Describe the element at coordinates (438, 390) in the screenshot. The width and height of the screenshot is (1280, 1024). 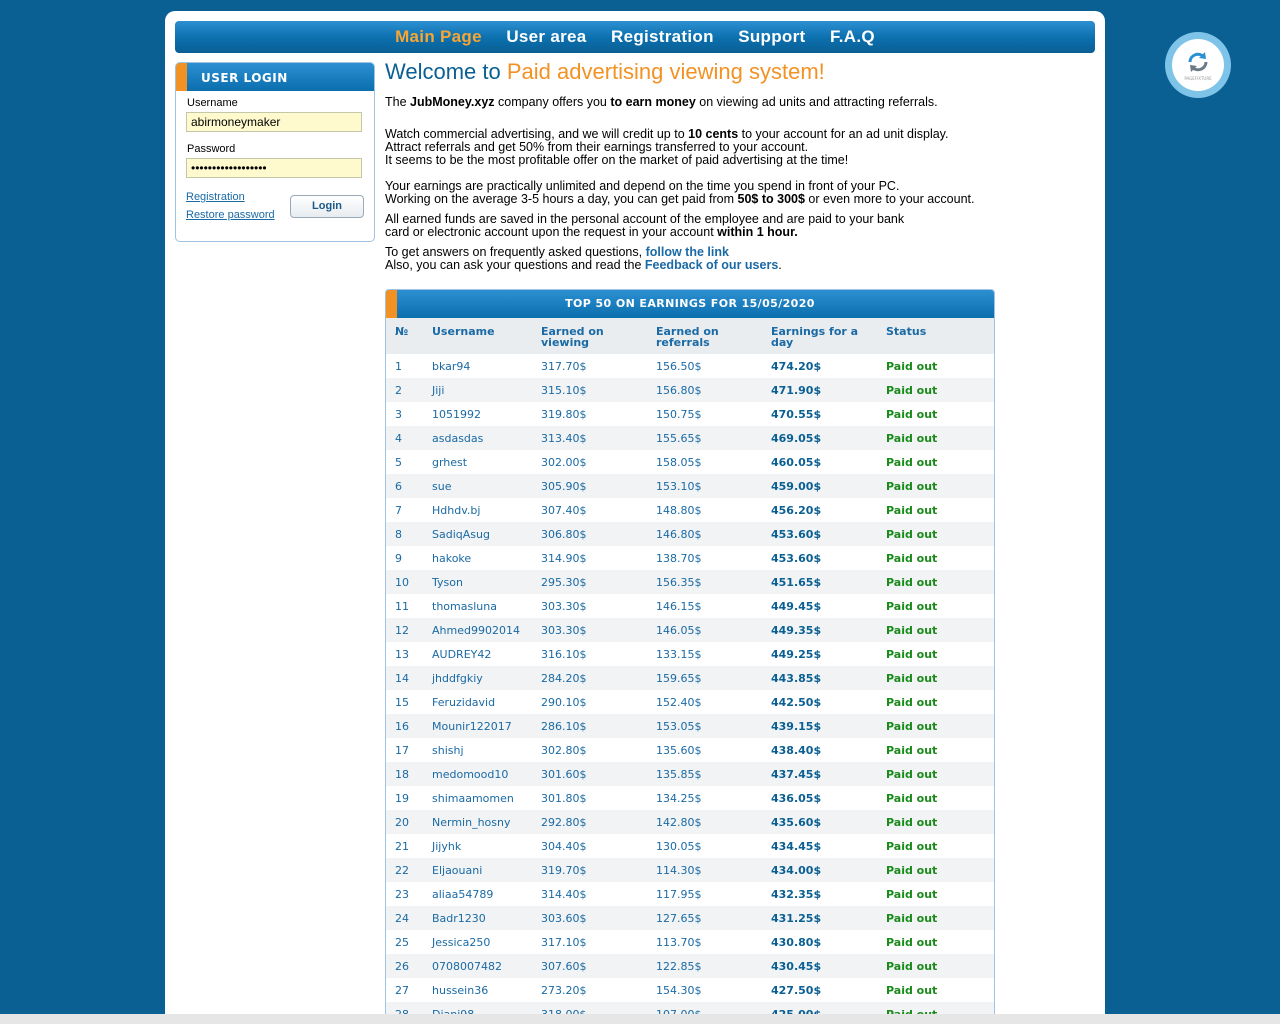
I see `cell-username: Jiji` at that location.